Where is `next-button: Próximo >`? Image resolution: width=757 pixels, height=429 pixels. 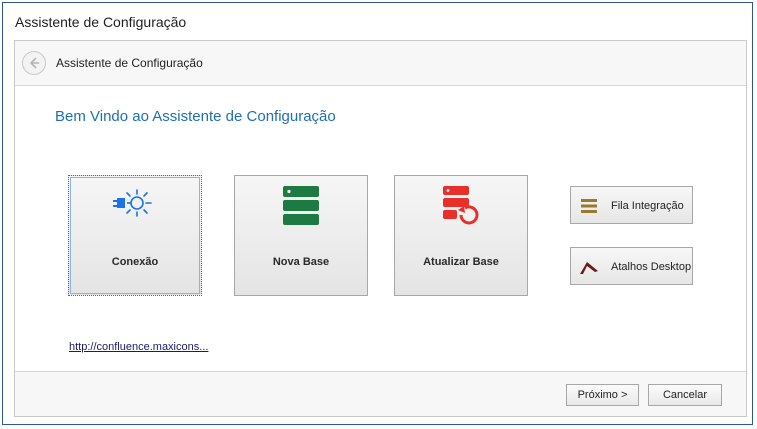
next-button: Próximo > is located at coordinates (602, 395).